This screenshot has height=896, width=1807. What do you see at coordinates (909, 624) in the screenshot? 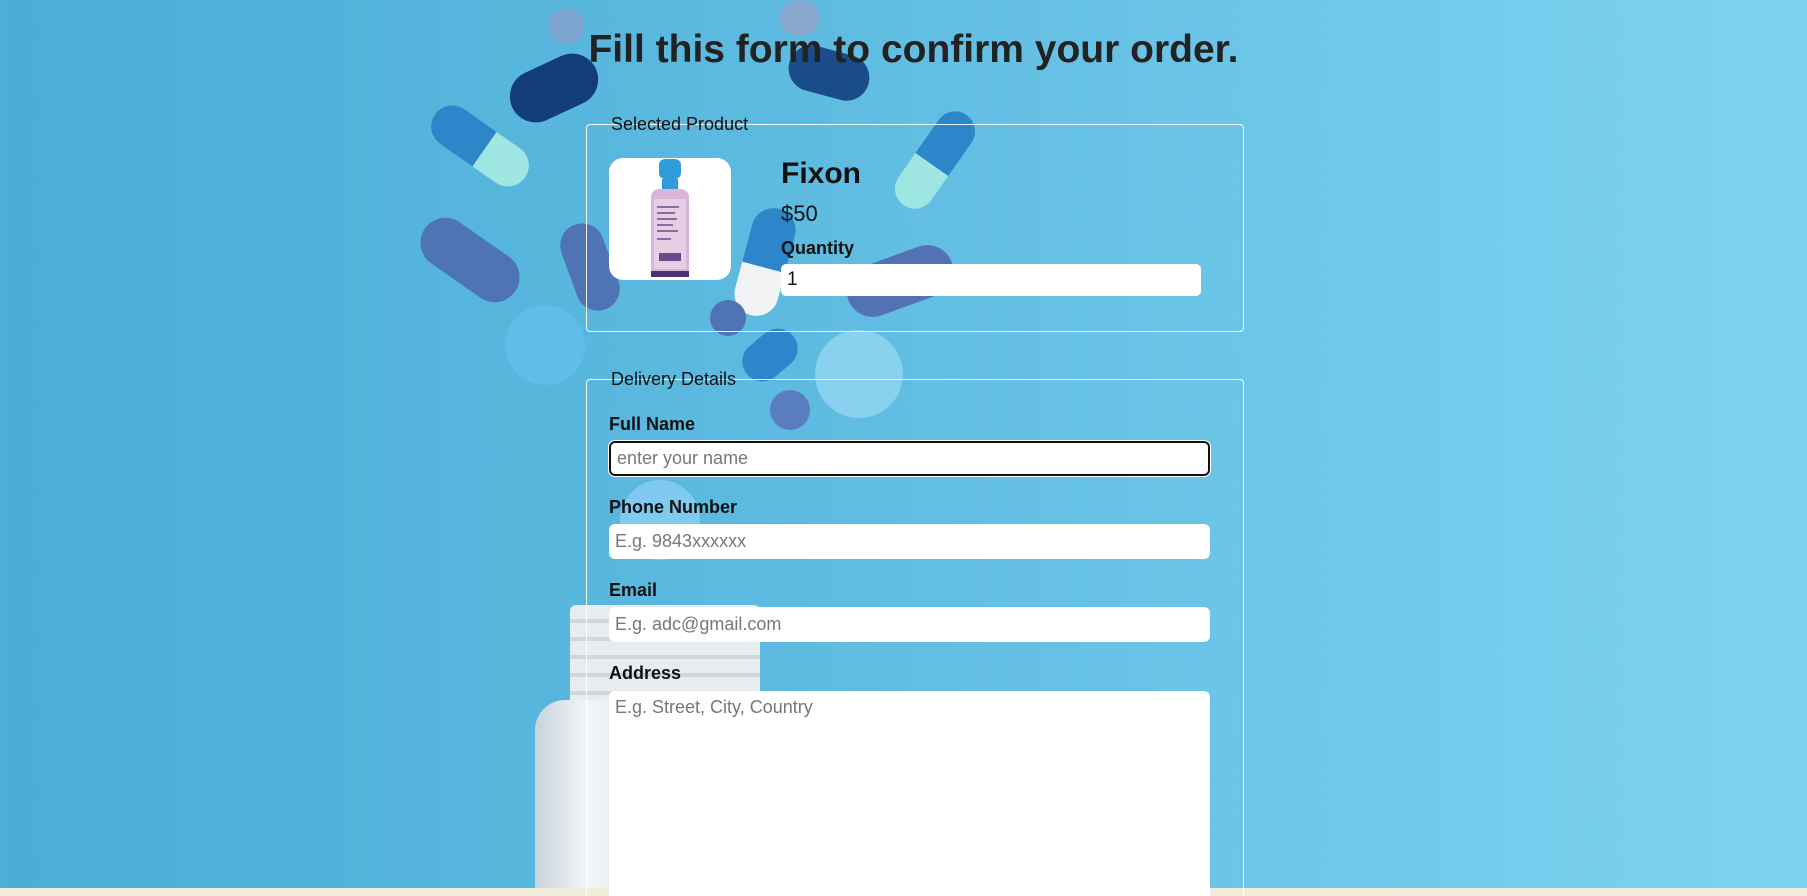
I see `email-input` at bounding box center [909, 624].